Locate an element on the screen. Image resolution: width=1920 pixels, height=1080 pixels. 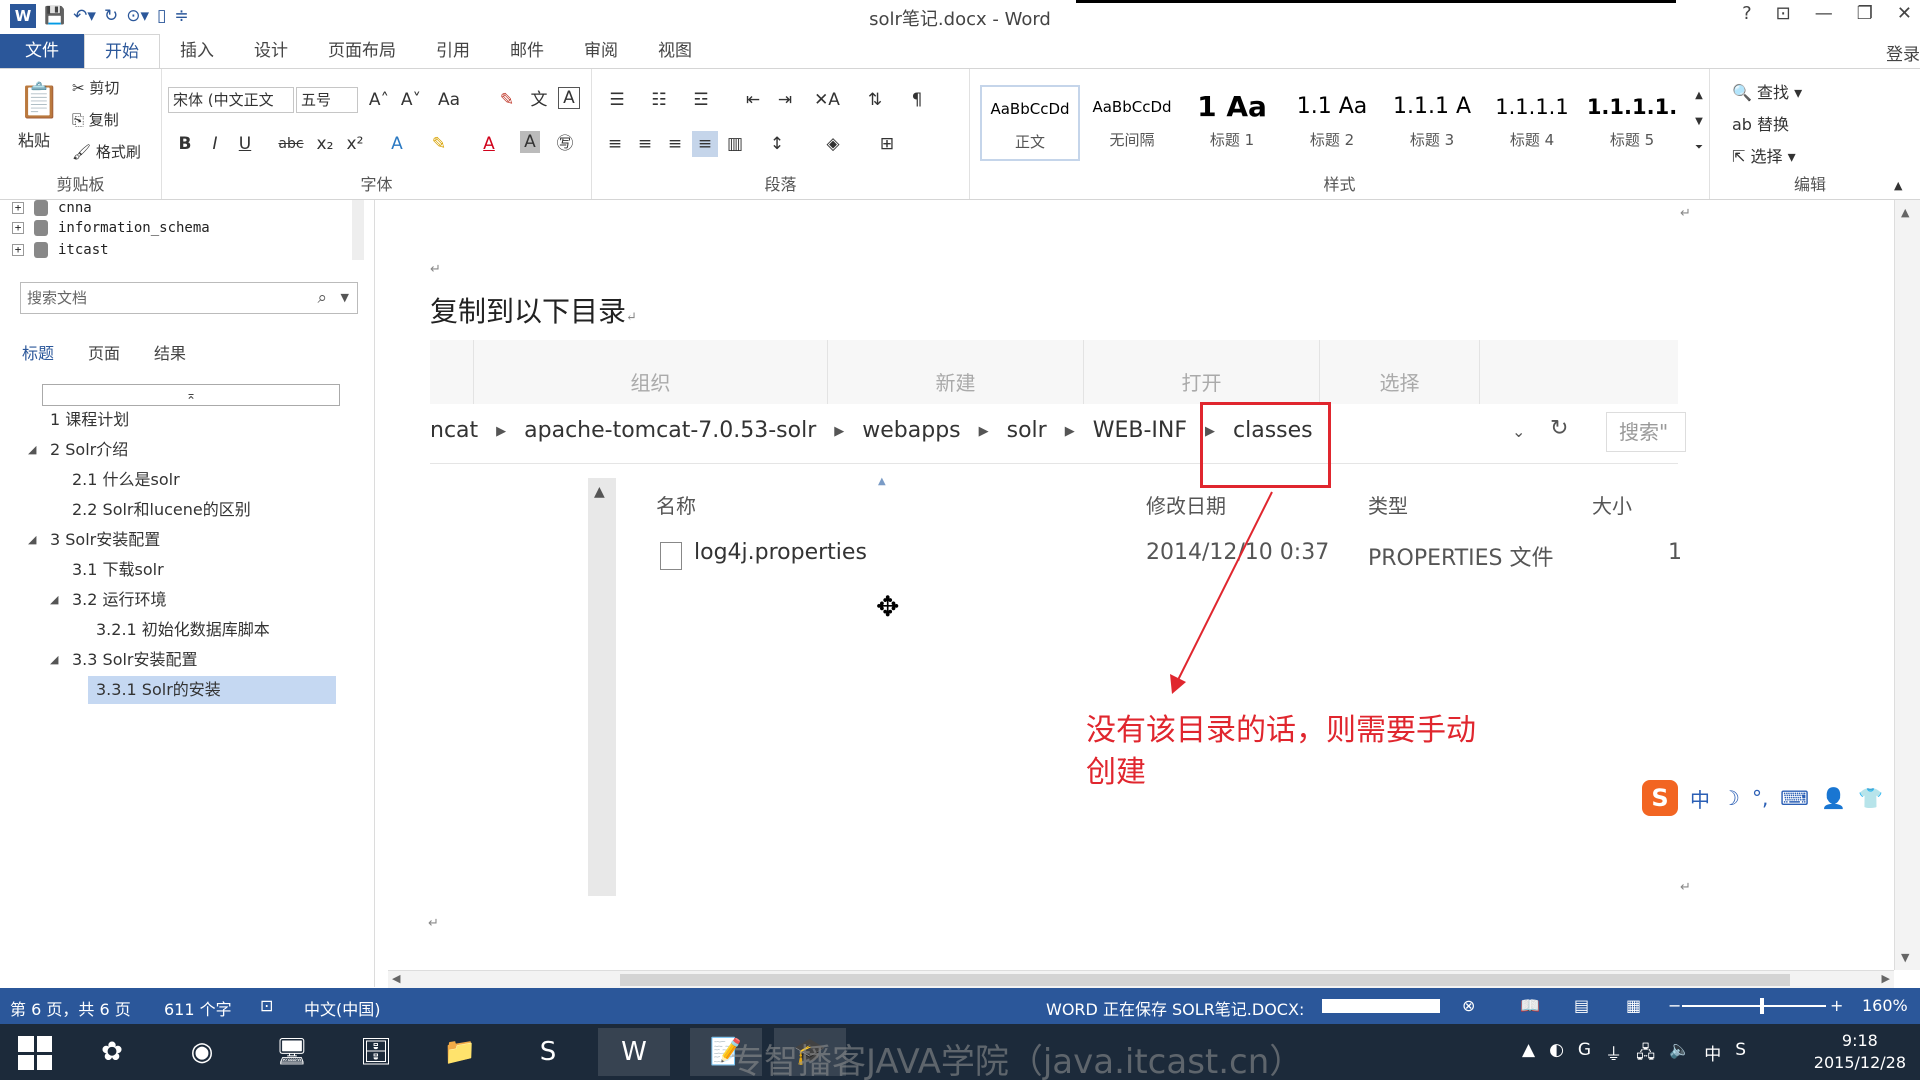
tab-pages: 页面 is located at coordinates (104, 352).